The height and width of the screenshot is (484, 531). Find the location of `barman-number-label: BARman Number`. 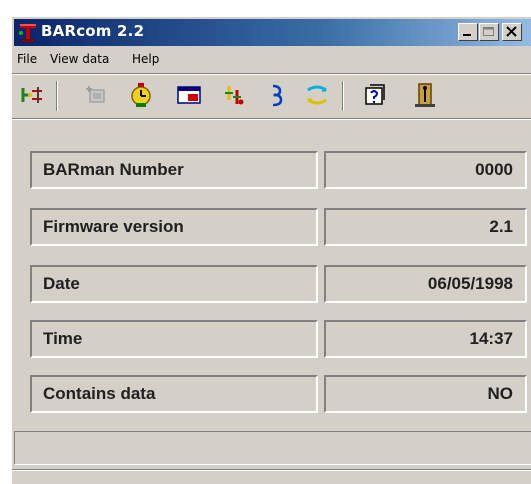

barman-number-label: BARman Number is located at coordinates (174, 170).